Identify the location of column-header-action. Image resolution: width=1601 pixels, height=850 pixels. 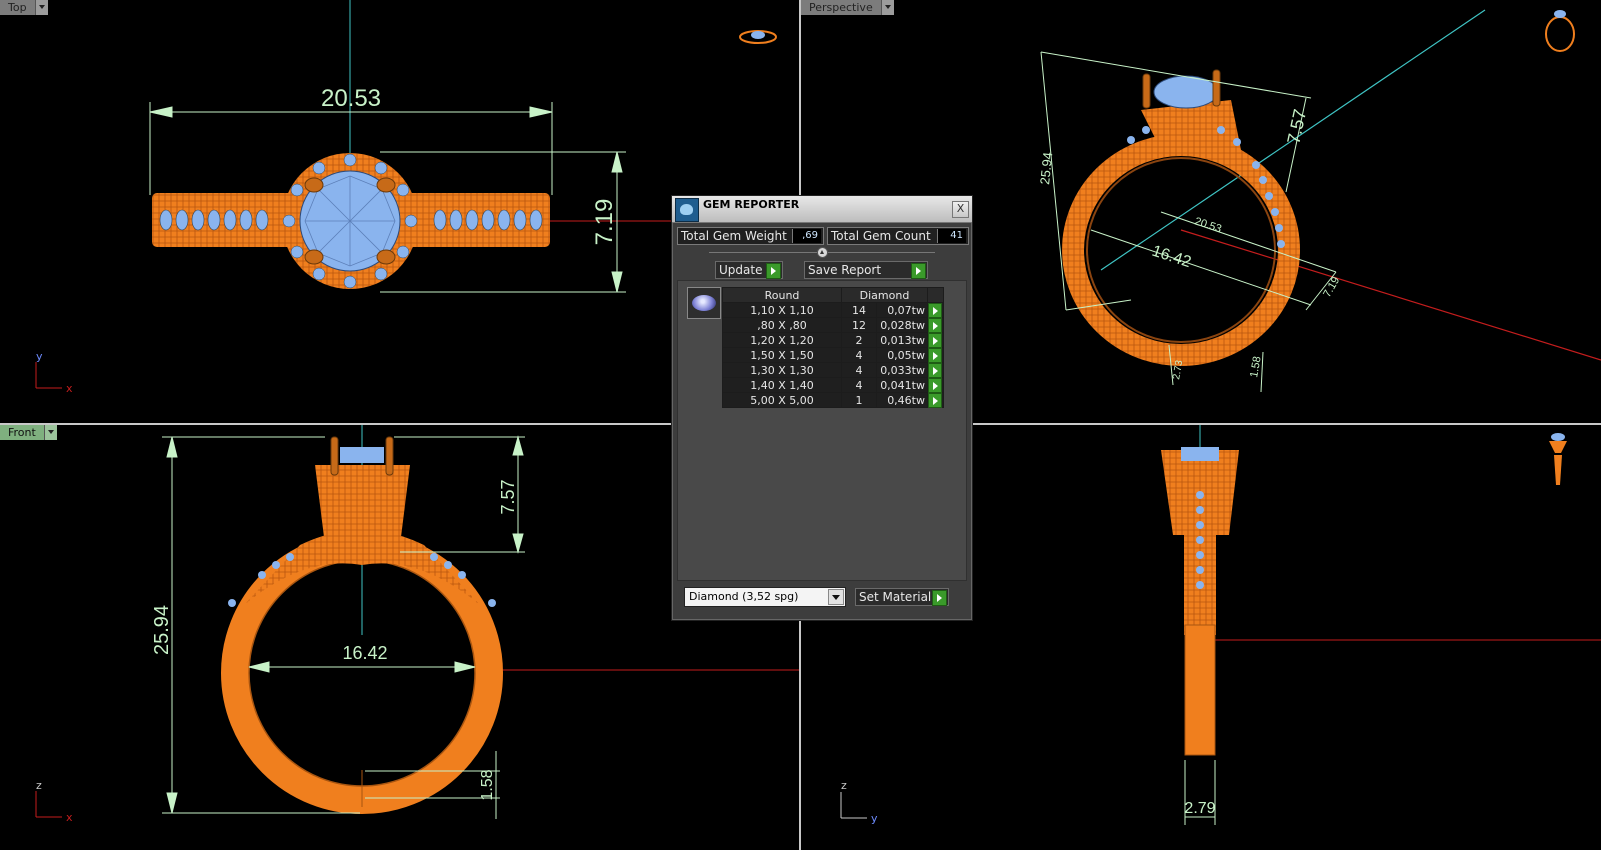
(935, 295).